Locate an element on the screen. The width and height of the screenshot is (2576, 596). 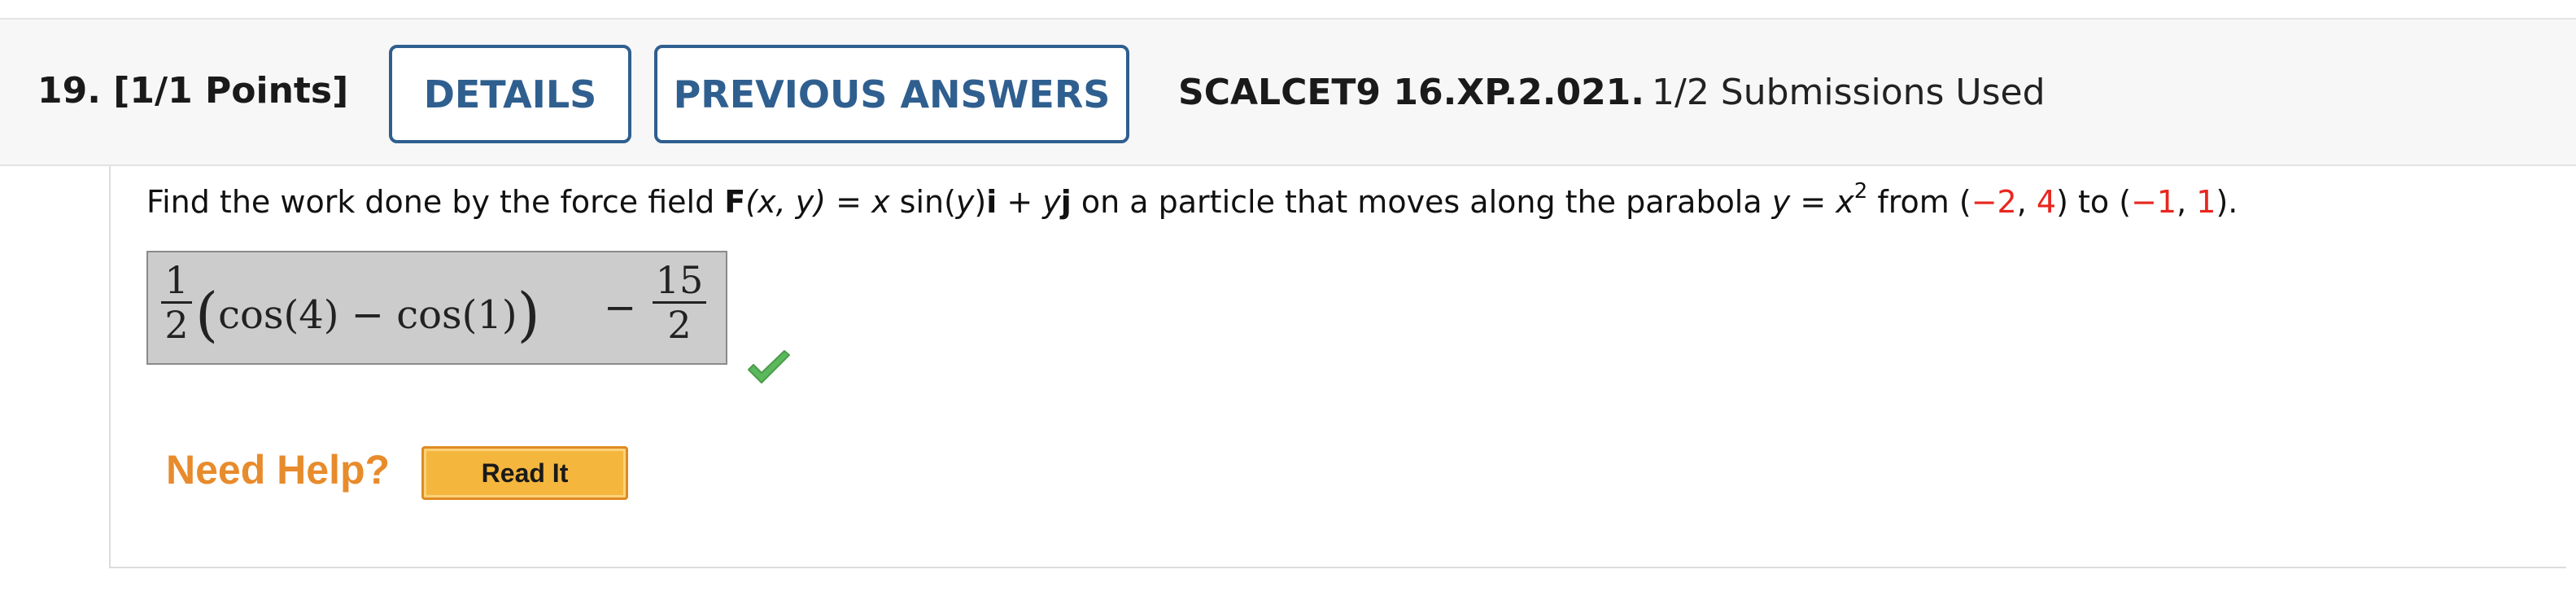
start-point-x: −2 is located at coordinates (1994, 202).